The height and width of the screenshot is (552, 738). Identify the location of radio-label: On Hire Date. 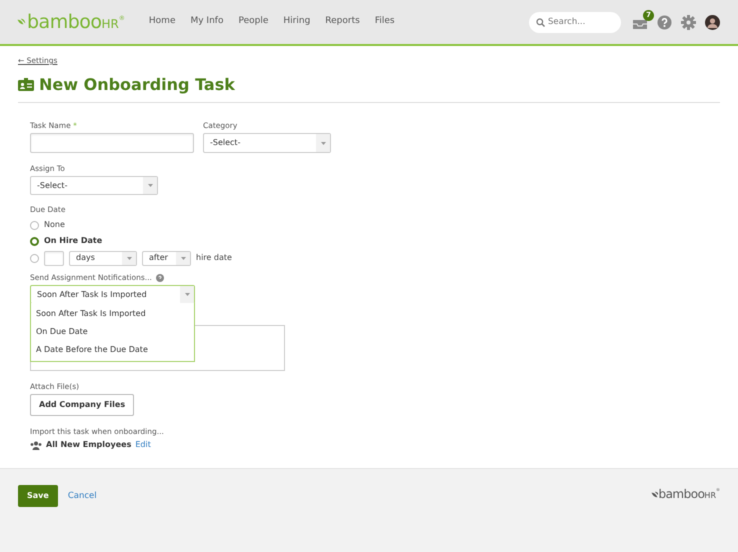
(73, 241).